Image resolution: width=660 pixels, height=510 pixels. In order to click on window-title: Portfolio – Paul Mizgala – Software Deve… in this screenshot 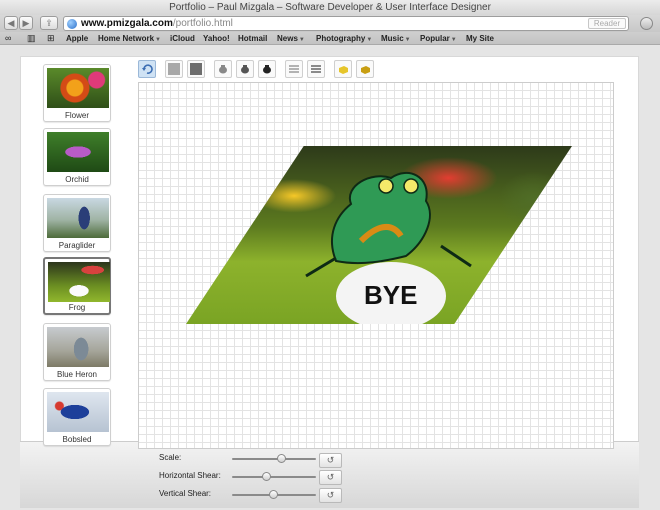, I will do `click(330, 7)`.